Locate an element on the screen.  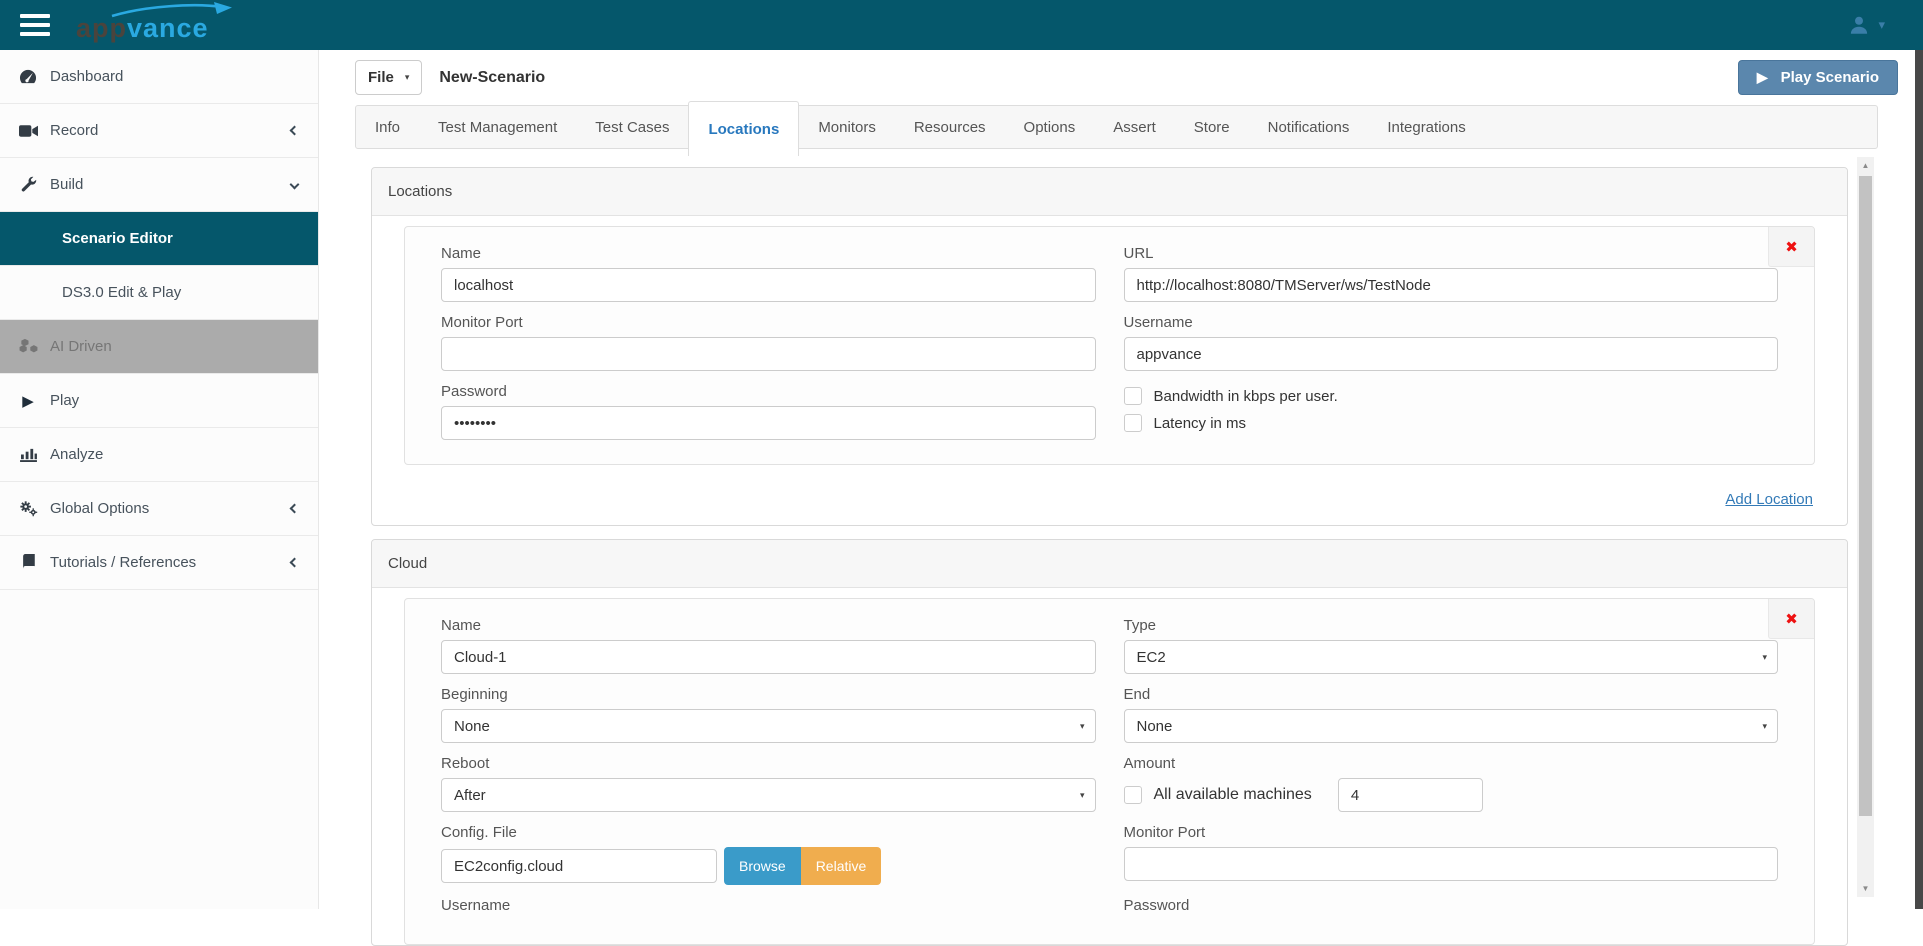
monitor-port-label: Monitor Port is located at coordinates (482, 322).